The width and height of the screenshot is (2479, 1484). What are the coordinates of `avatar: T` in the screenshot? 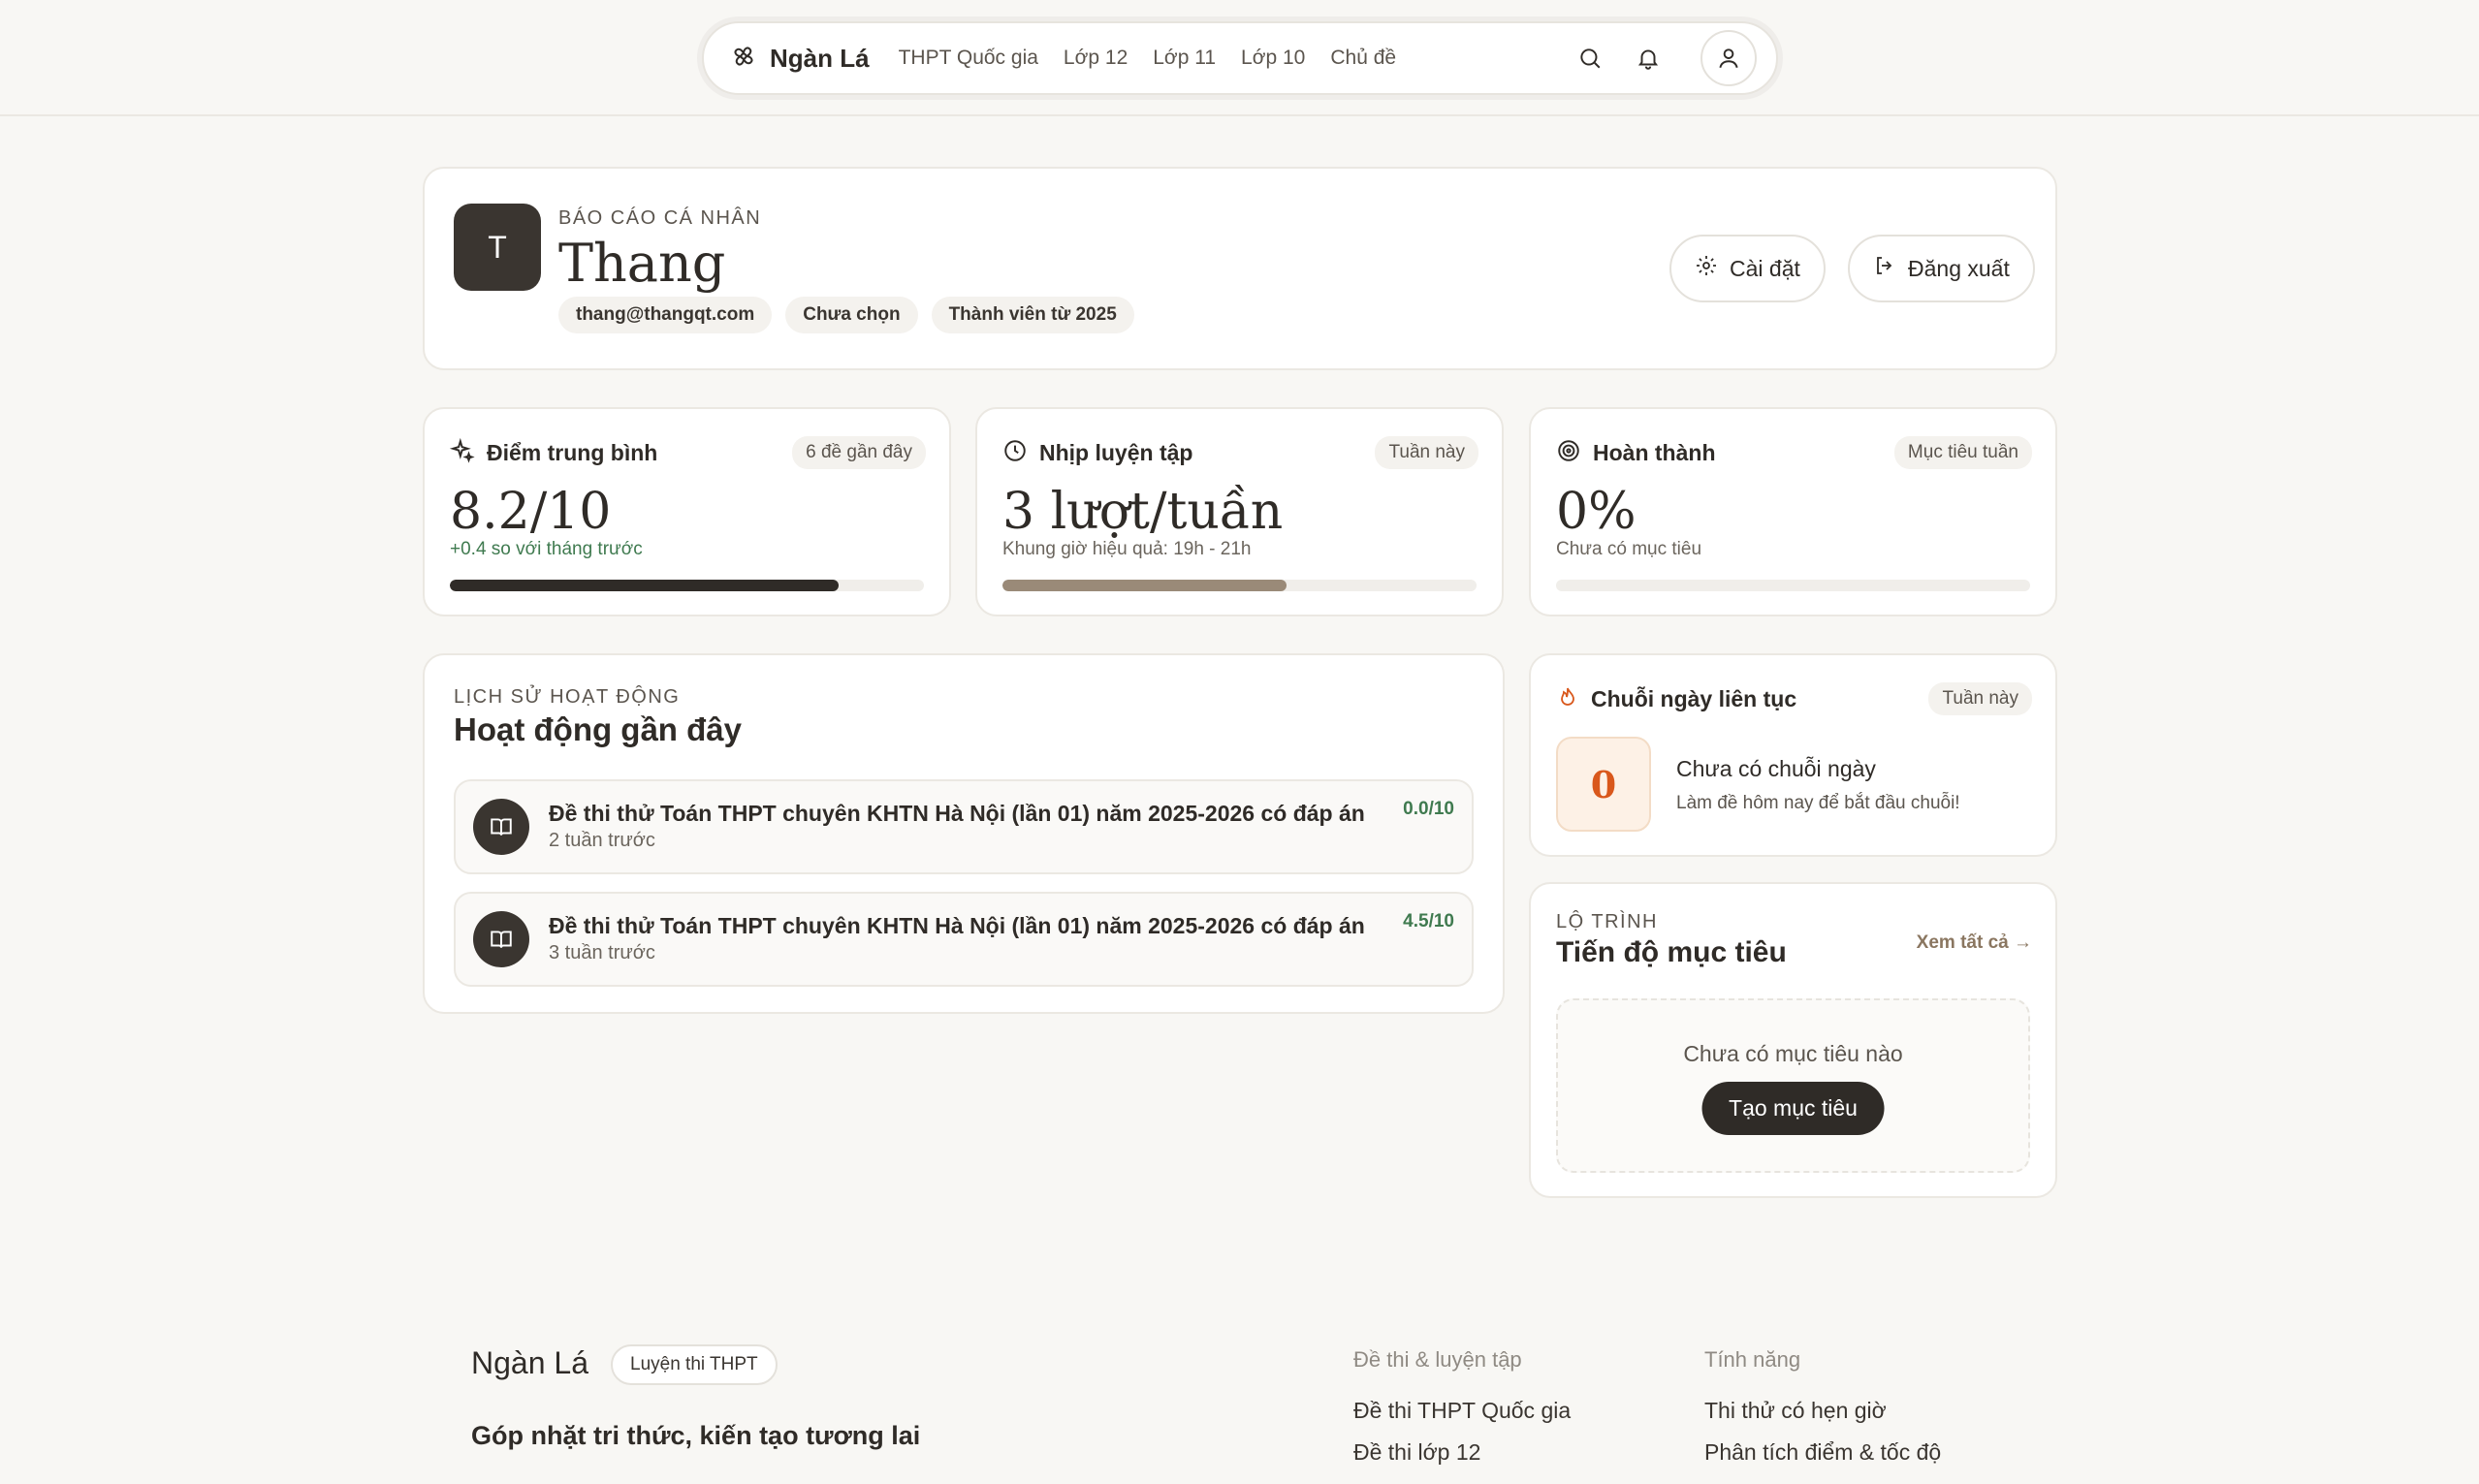 It's located at (498, 248).